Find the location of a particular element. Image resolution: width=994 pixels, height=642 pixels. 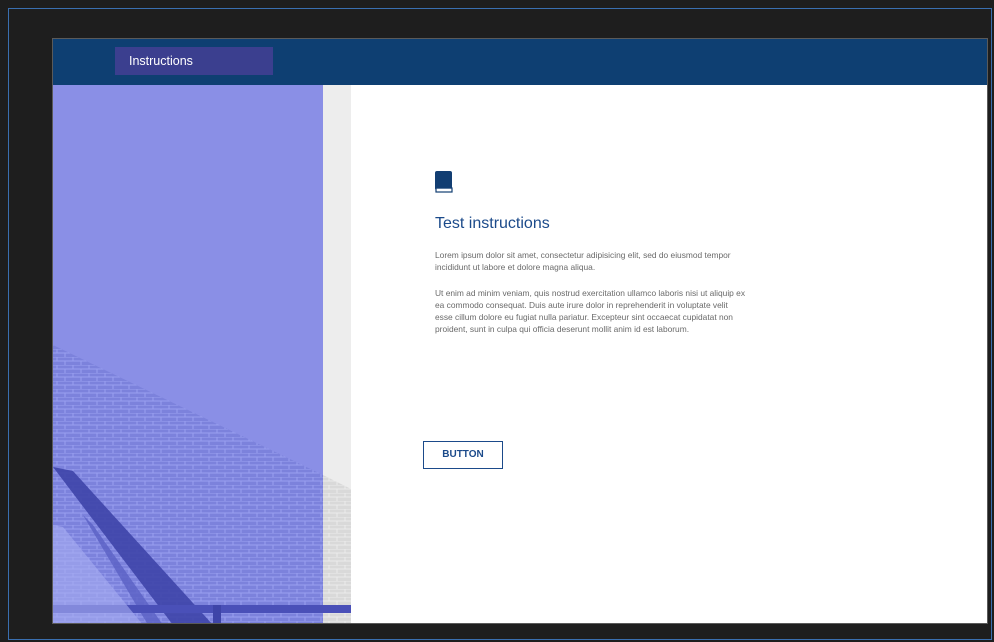

primary-button: BUTTON is located at coordinates (463, 455).